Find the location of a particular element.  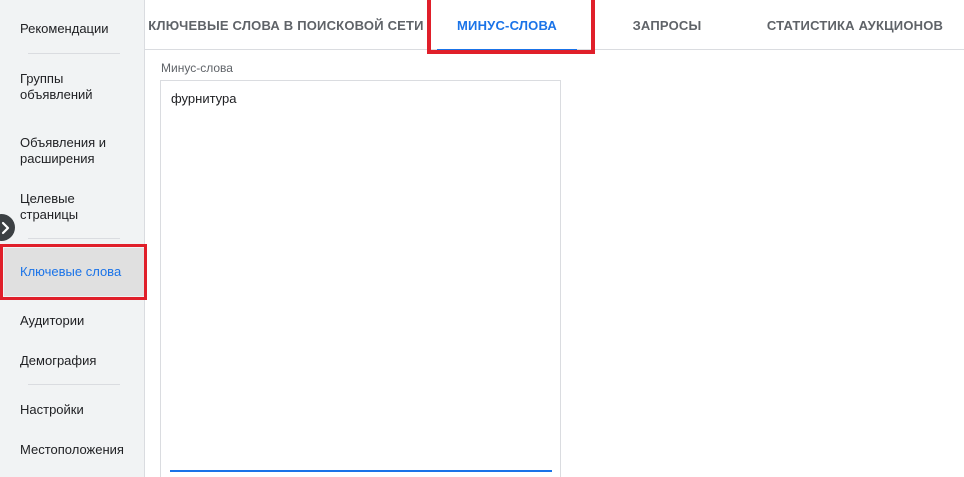

sidebar-item-label: Настройки is located at coordinates (52, 409).